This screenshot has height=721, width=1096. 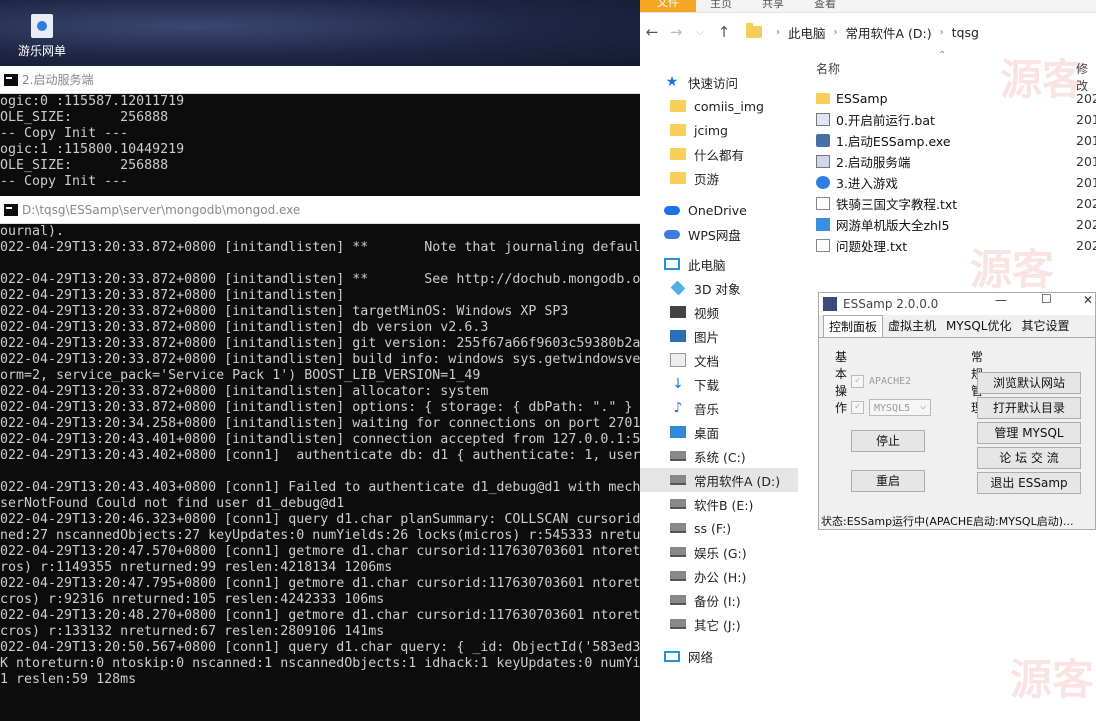 What do you see at coordinates (881, 381) in the screenshot?
I see `apache-checkbox: ✓ APACHE2` at bounding box center [881, 381].